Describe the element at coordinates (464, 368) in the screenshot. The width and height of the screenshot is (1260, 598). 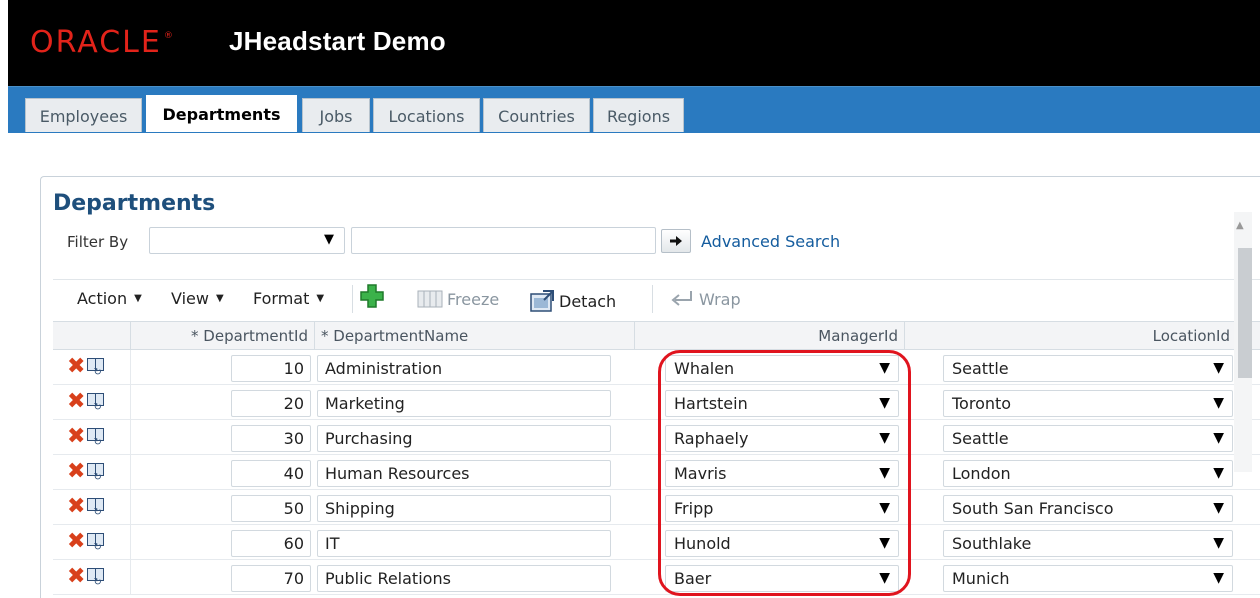
I see `department-name-field: Administration` at that location.